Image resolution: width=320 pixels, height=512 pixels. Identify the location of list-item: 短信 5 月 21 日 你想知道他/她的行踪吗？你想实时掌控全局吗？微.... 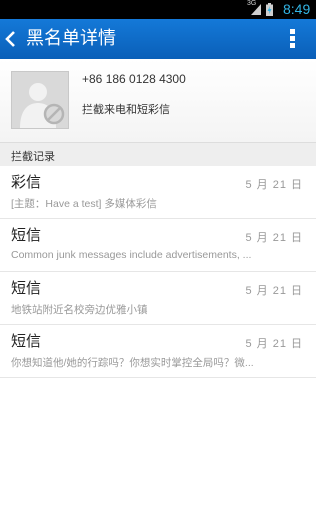
(158, 351).